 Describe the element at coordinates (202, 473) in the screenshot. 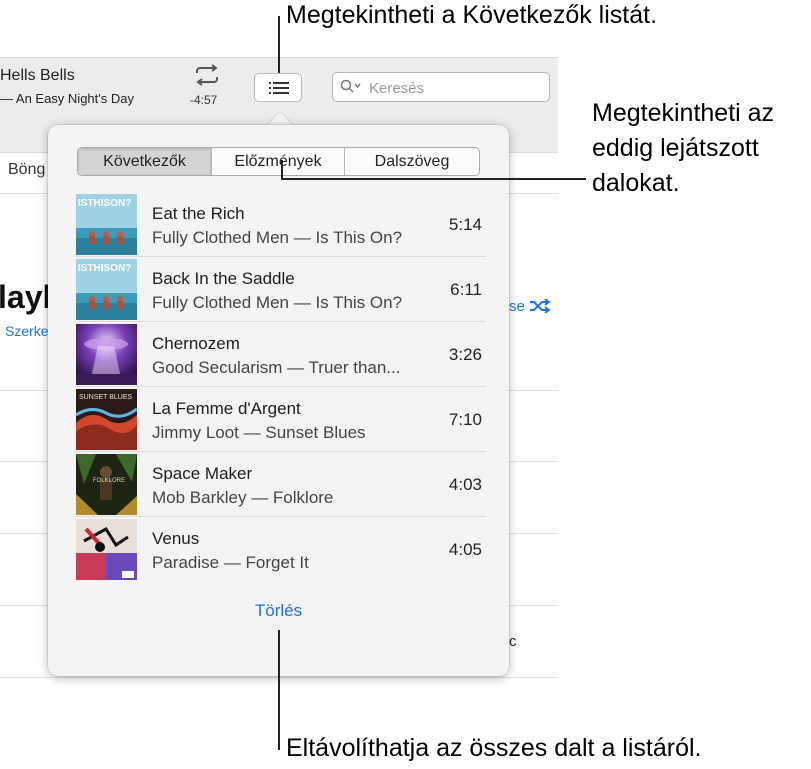

I see `track-title: Space Maker` at that location.